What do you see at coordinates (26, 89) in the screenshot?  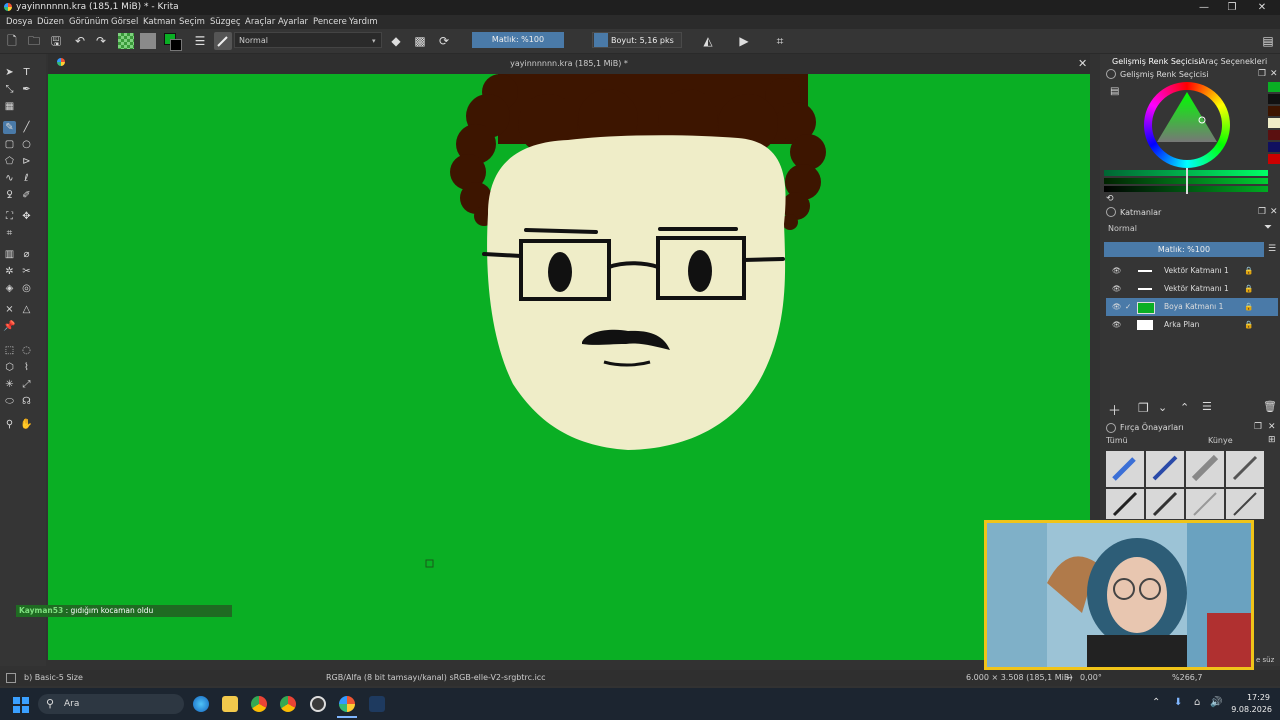 I see `calligraphy-icon: ✒` at bounding box center [26, 89].